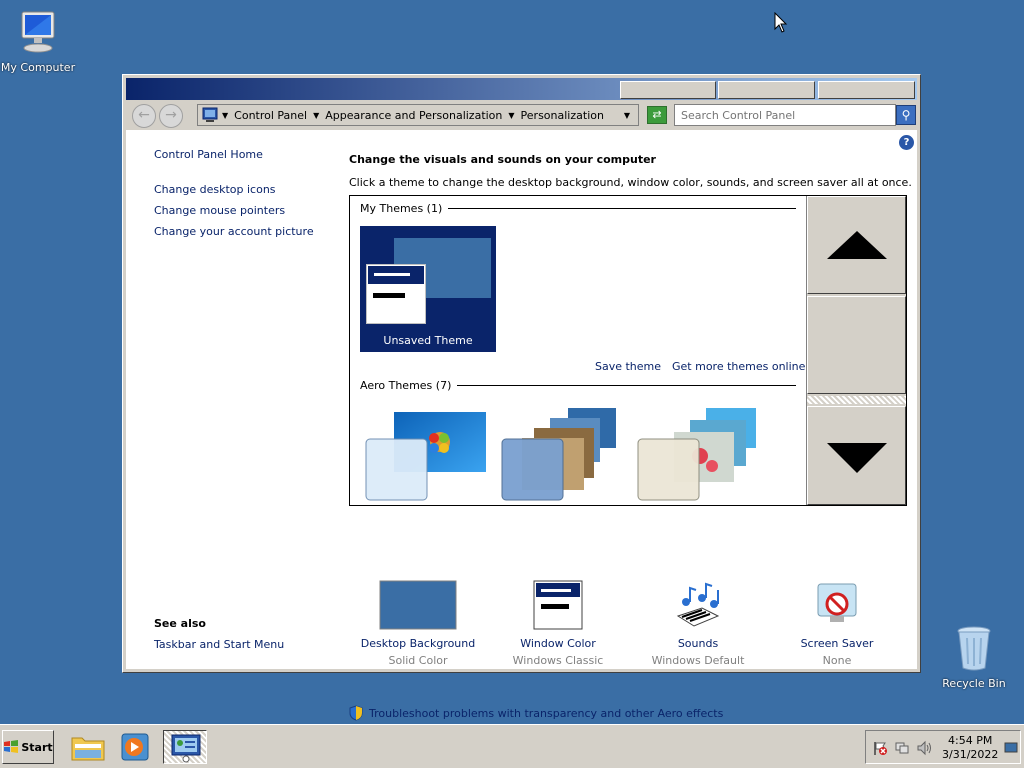  What do you see at coordinates (668, 90) in the screenshot?
I see `minimize-button` at bounding box center [668, 90].